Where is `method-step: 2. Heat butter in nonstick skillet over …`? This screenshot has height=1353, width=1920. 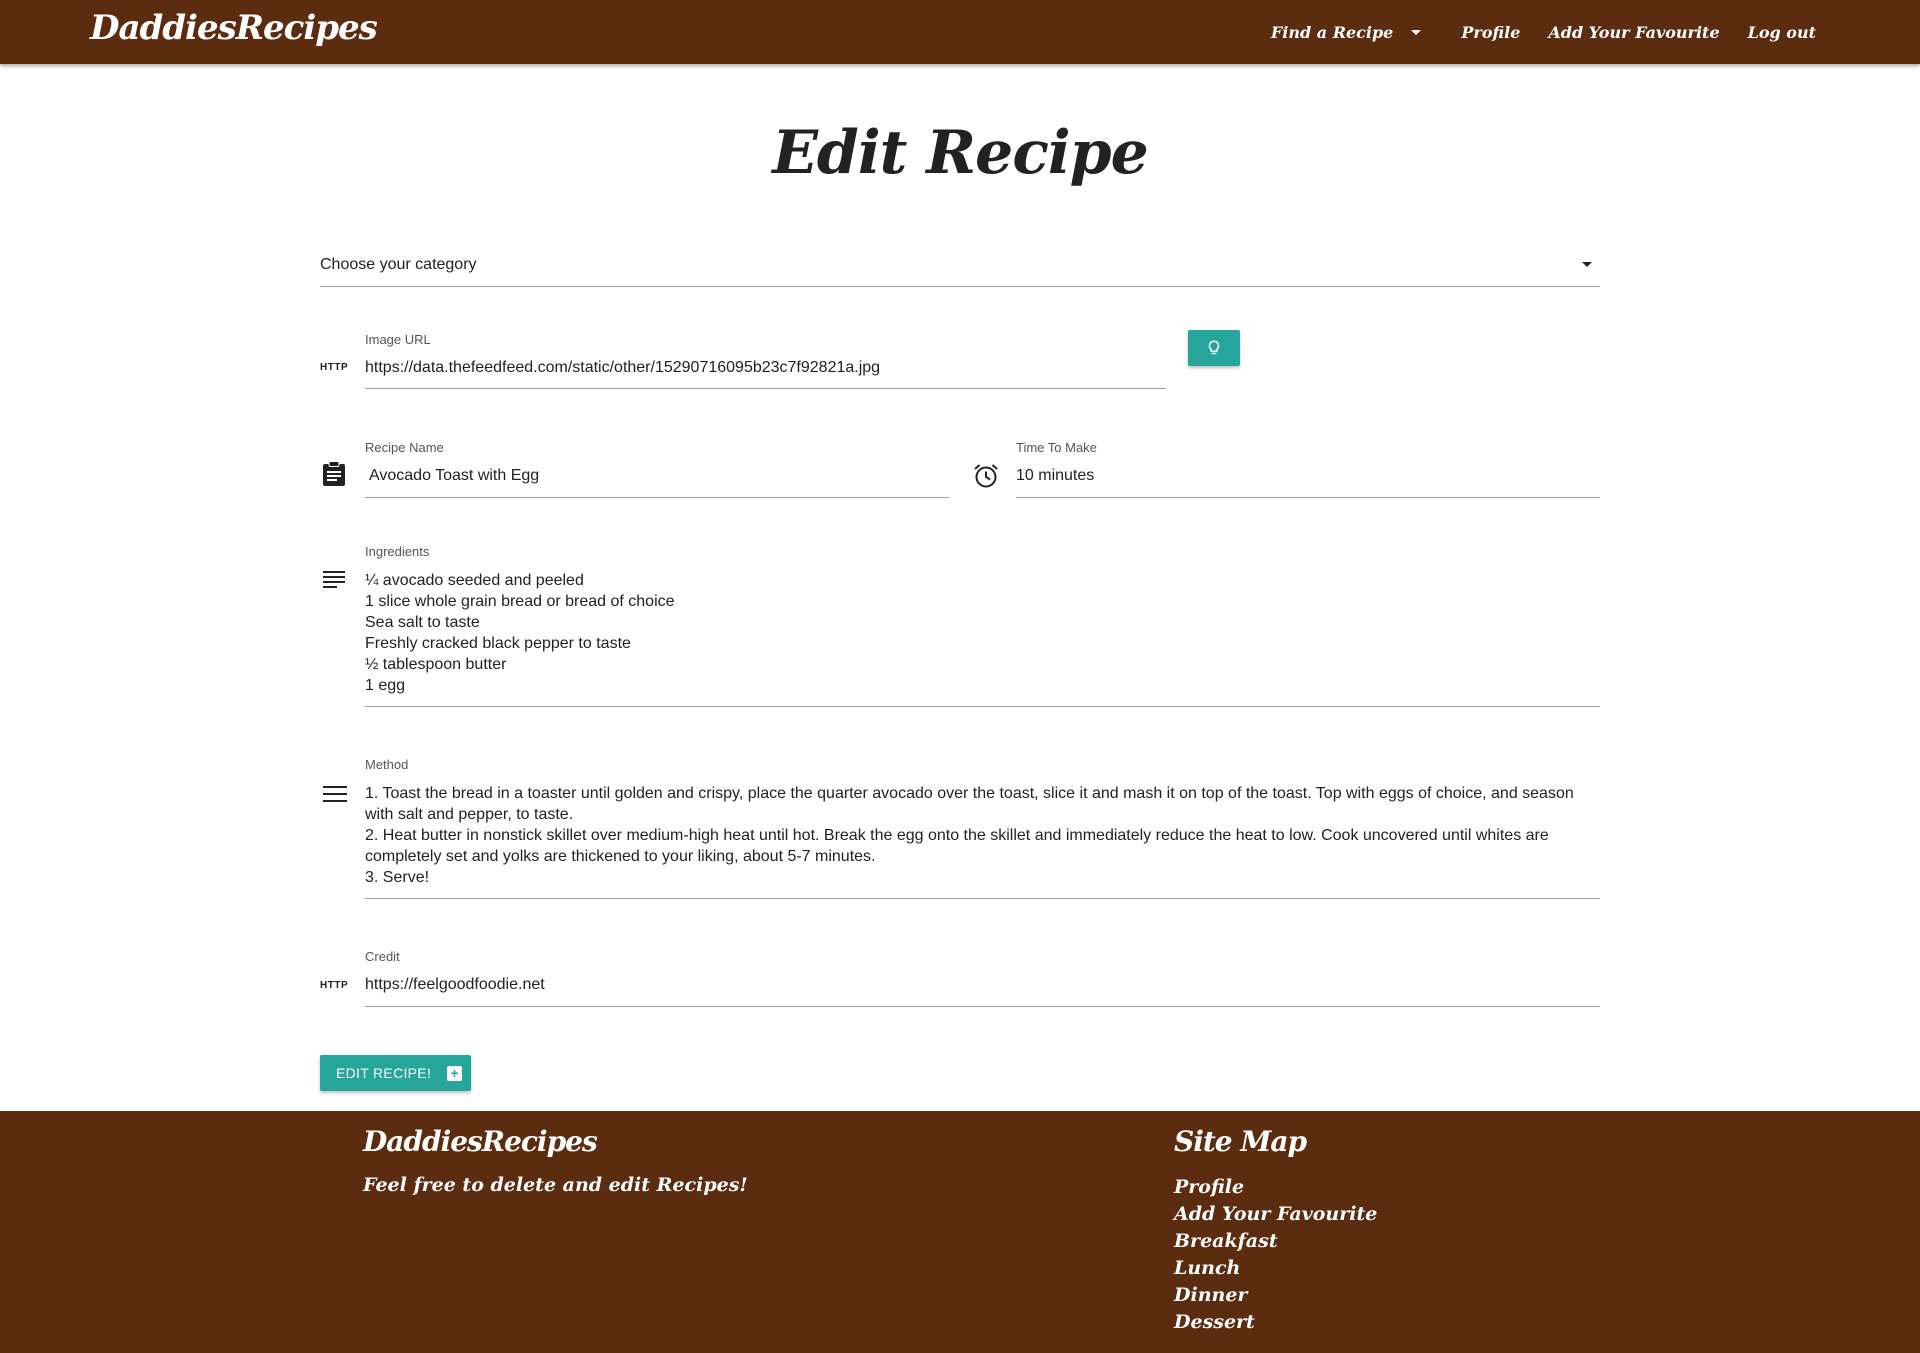 method-step: 2. Heat butter in nonstick skillet over … is located at coordinates (957, 846).